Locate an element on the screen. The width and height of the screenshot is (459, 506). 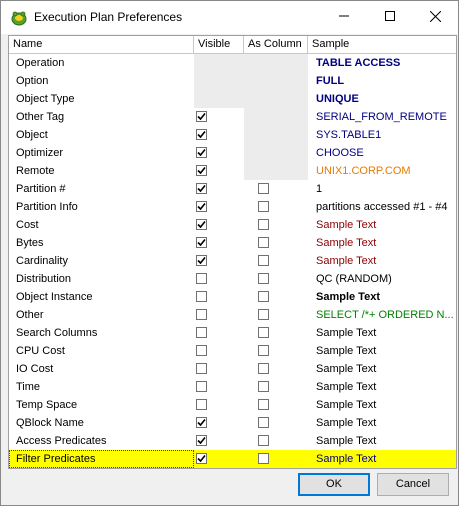
table-row: Temp Space Sample Text is located at coordinates (232, 405).